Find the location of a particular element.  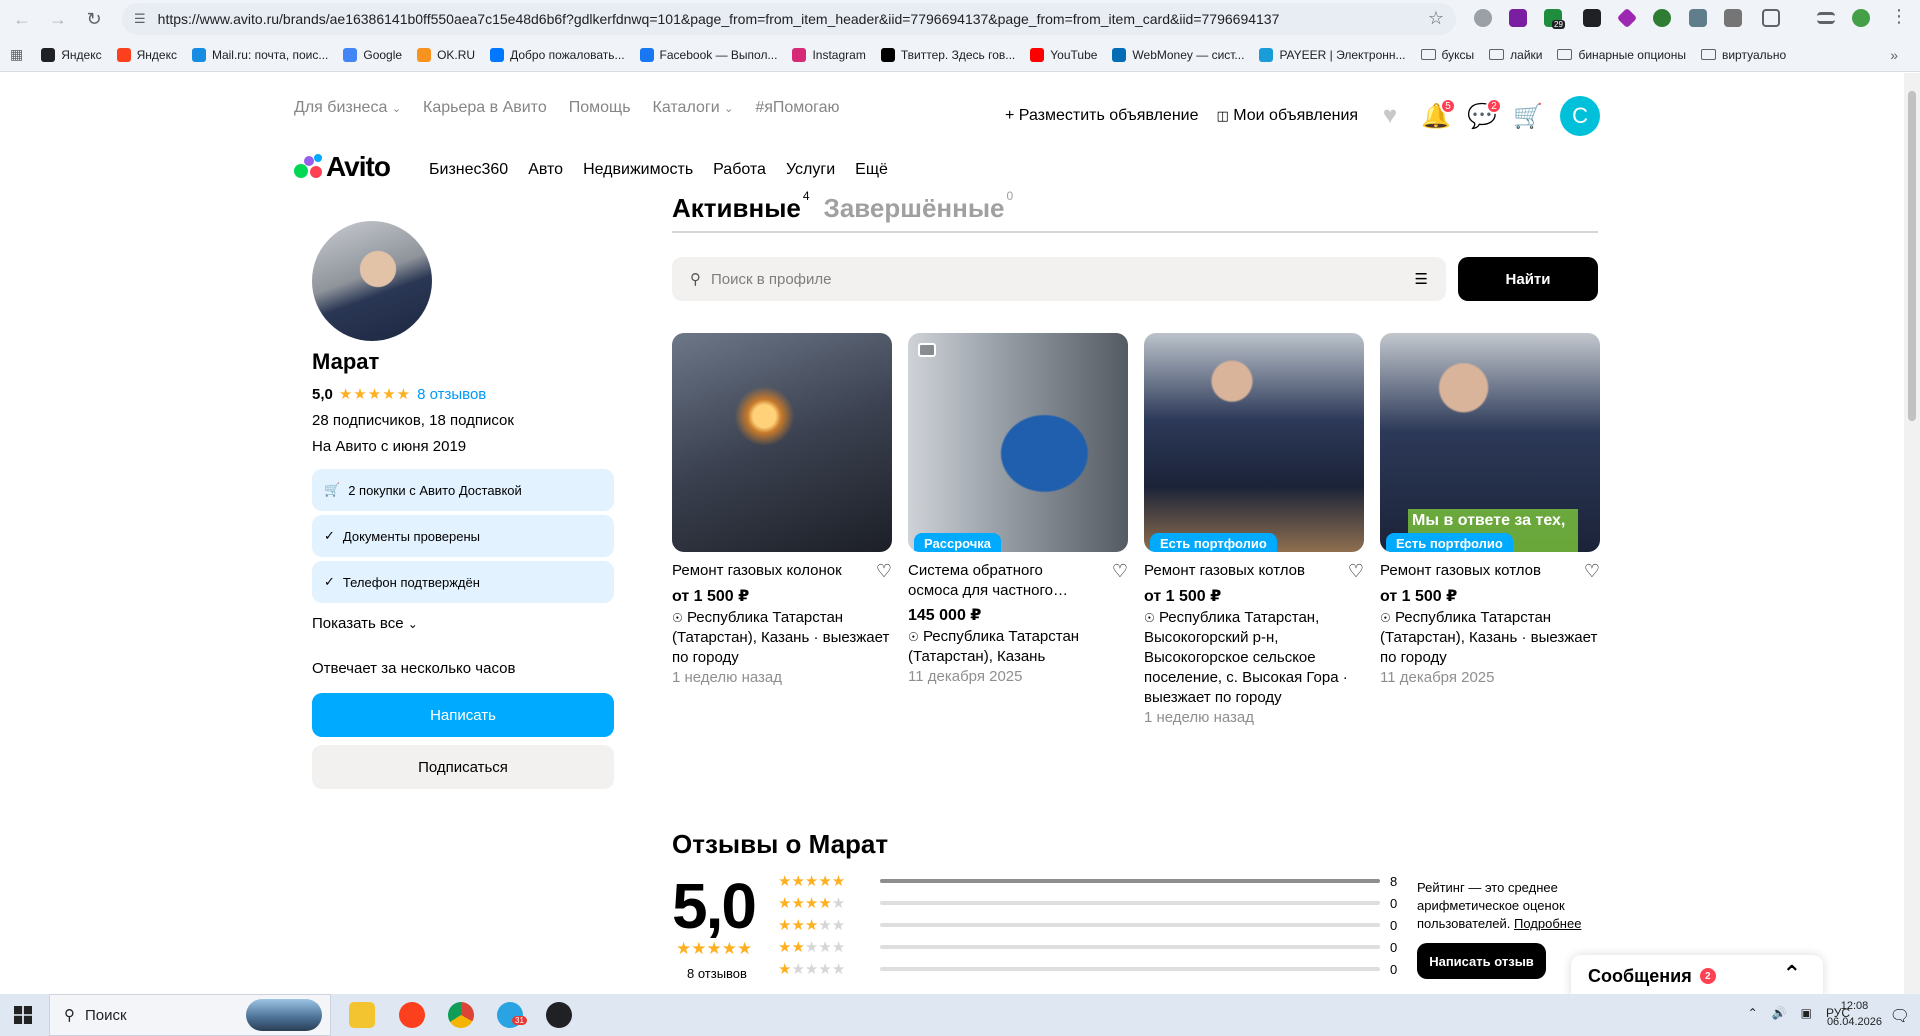

messages-chat-icon: 💬 2 is located at coordinates (1485, 114).